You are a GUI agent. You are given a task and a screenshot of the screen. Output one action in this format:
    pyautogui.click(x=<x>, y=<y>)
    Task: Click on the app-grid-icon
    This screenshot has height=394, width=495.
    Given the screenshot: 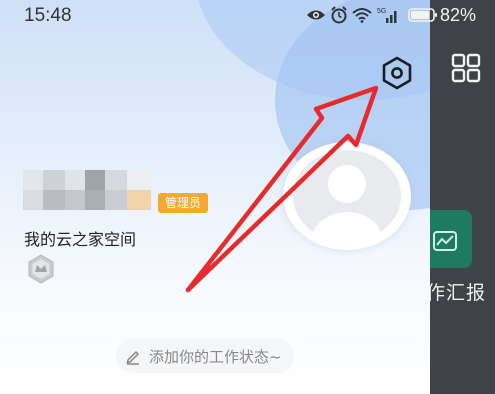 What is the action you would take?
    pyautogui.click(x=466, y=68)
    